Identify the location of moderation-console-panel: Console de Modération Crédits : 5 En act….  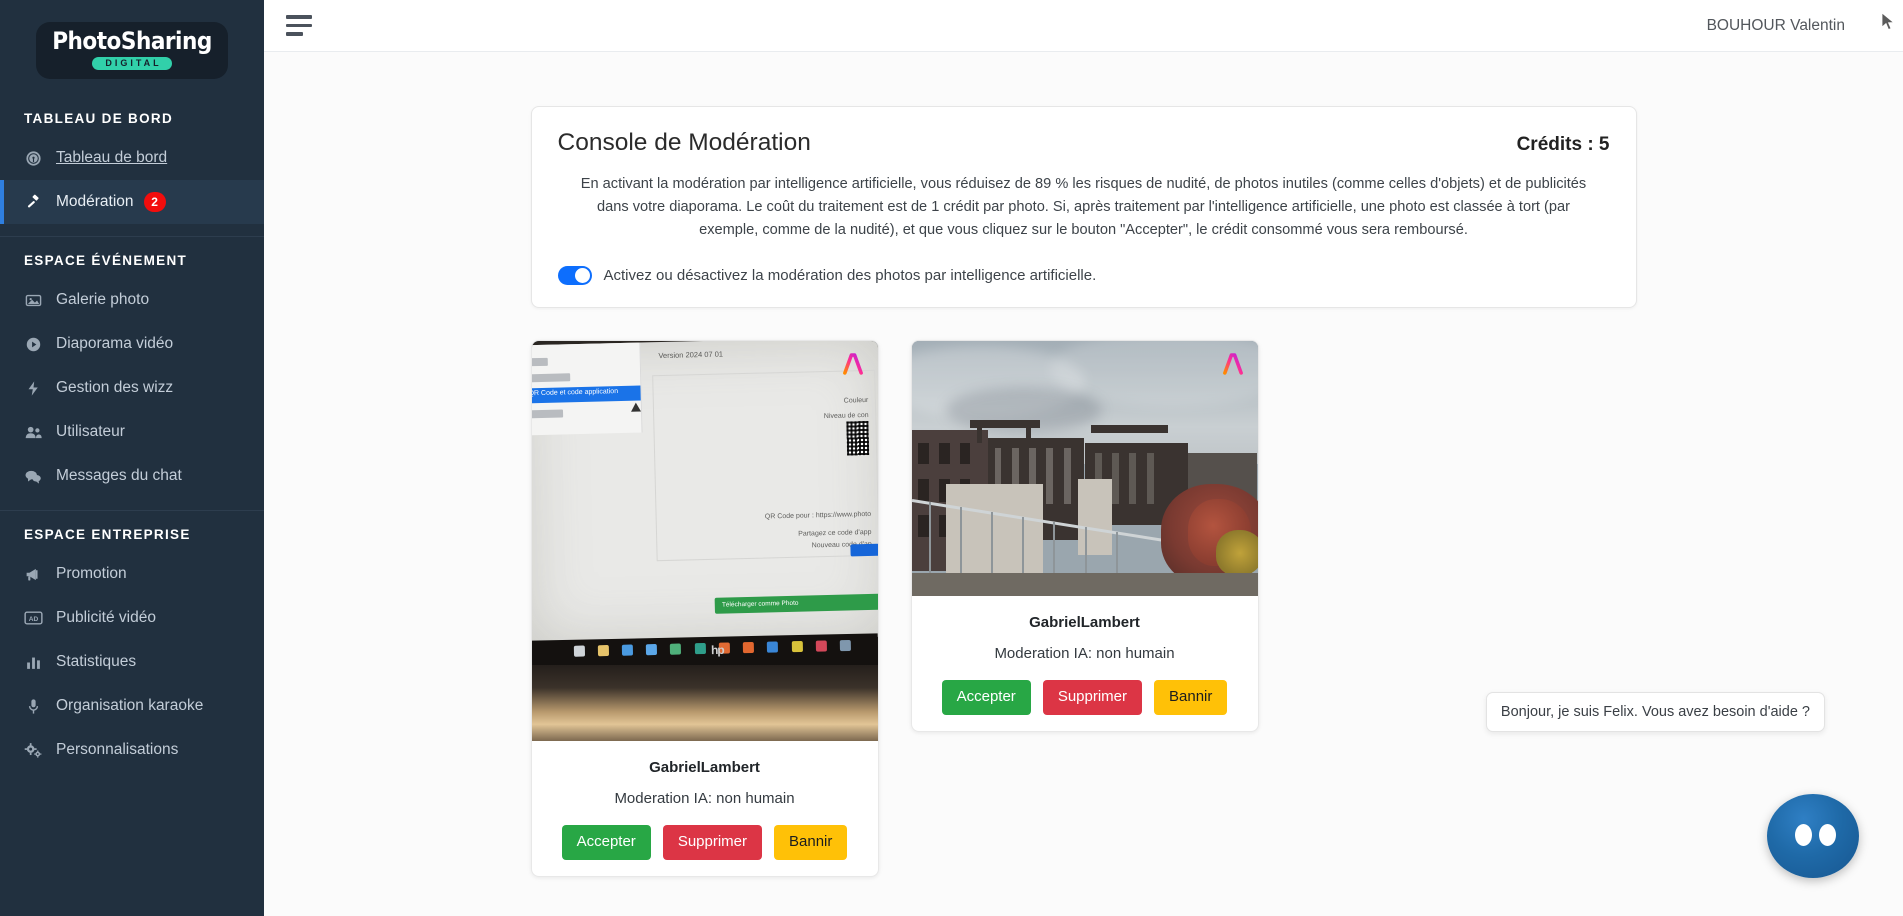
(1083, 207).